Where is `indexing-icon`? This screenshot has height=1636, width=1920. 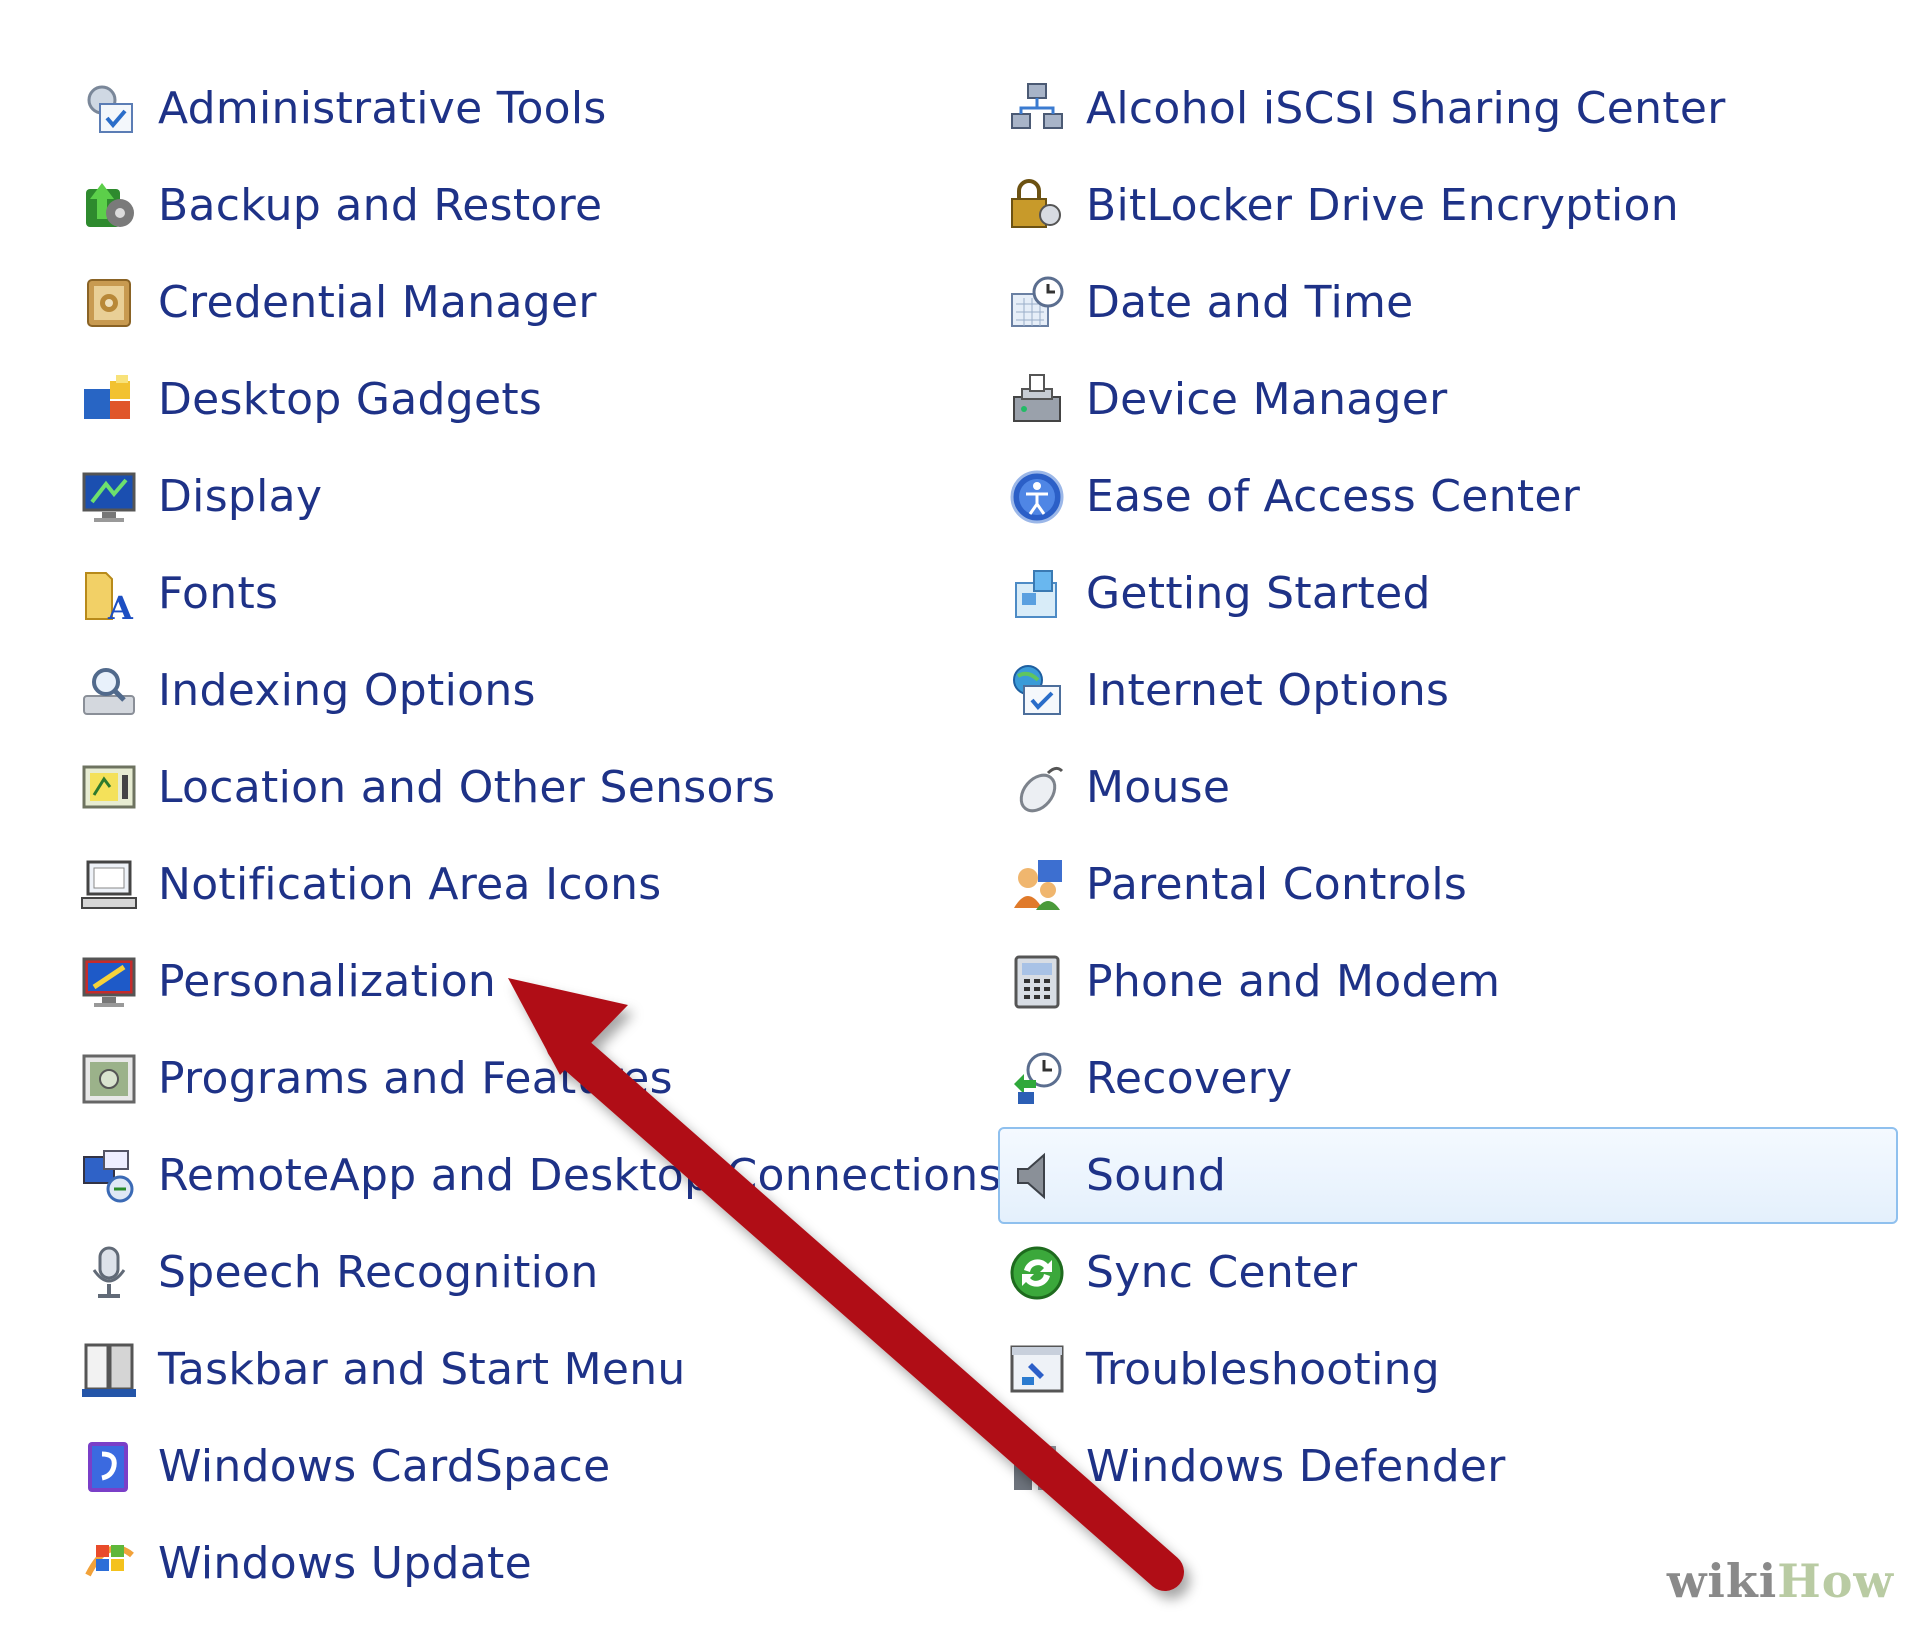 indexing-icon is located at coordinates (109, 691).